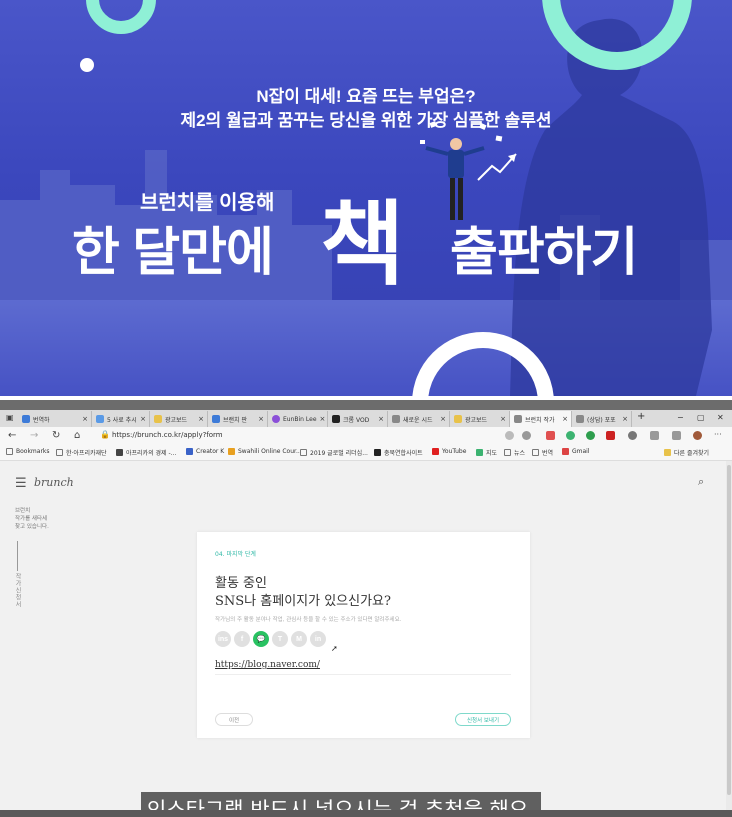  Describe the element at coordinates (435, 451) in the screenshot. I see `youtube-icon` at that location.